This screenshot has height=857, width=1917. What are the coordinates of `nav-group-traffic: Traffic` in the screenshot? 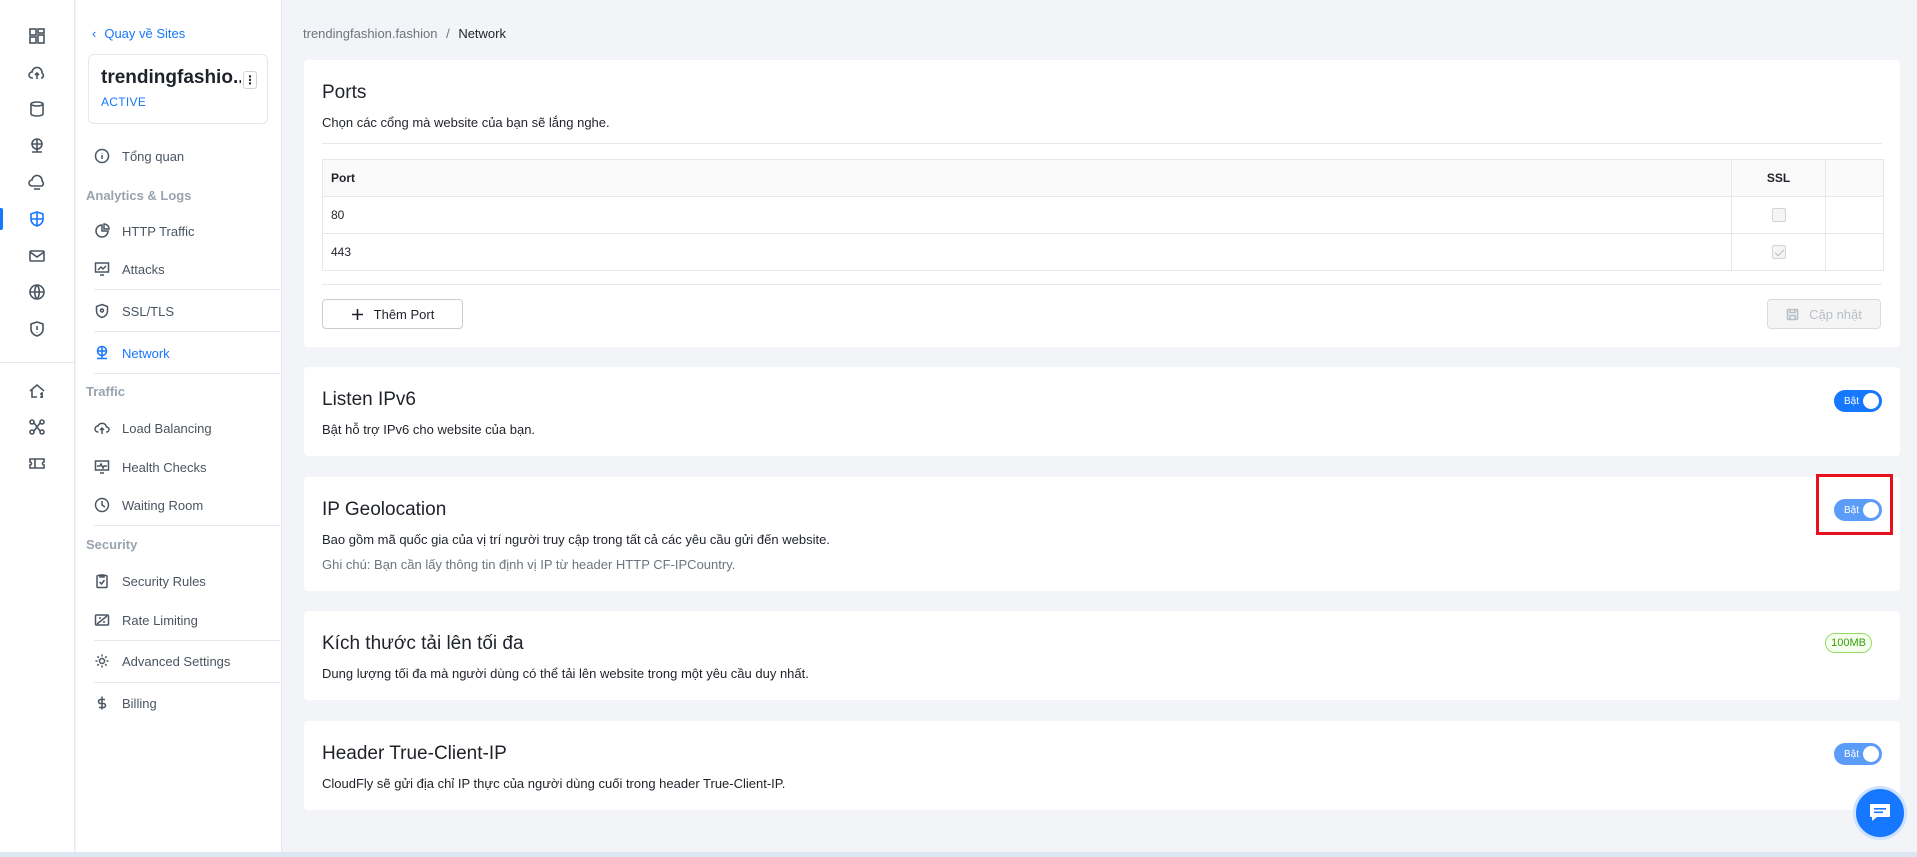 It's located at (106, 391).